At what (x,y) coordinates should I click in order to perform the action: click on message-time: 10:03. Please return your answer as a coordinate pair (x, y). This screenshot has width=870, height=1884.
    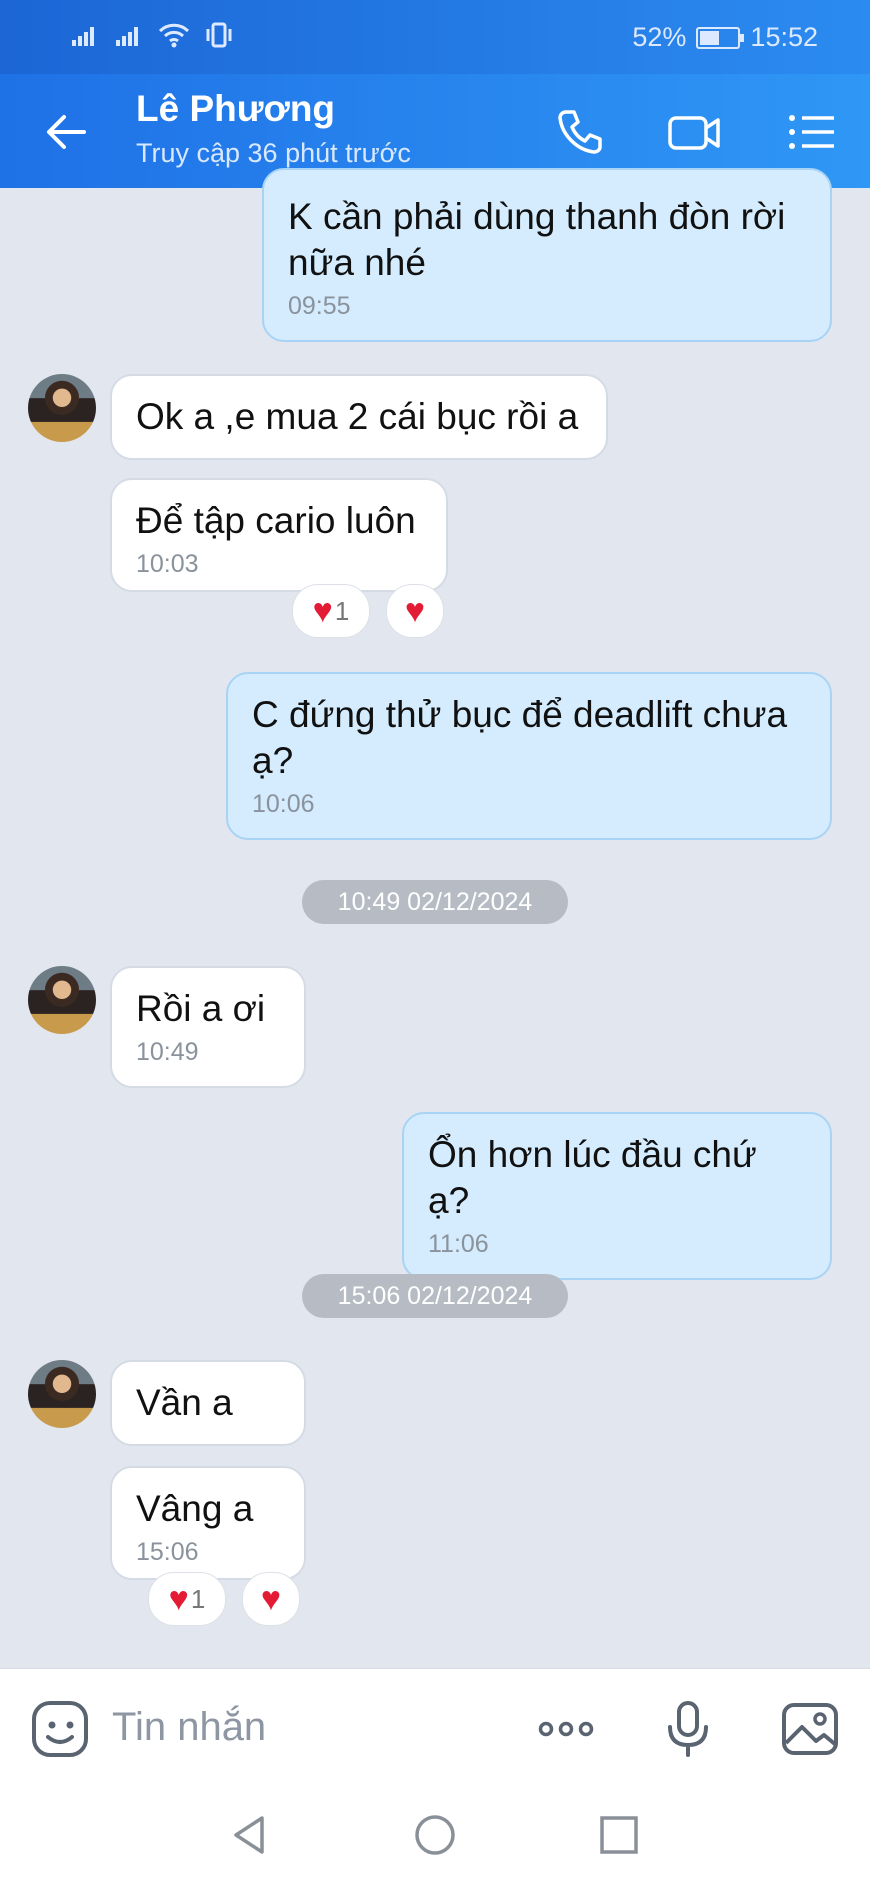
    Looking at the image, I should click on (167, 564).